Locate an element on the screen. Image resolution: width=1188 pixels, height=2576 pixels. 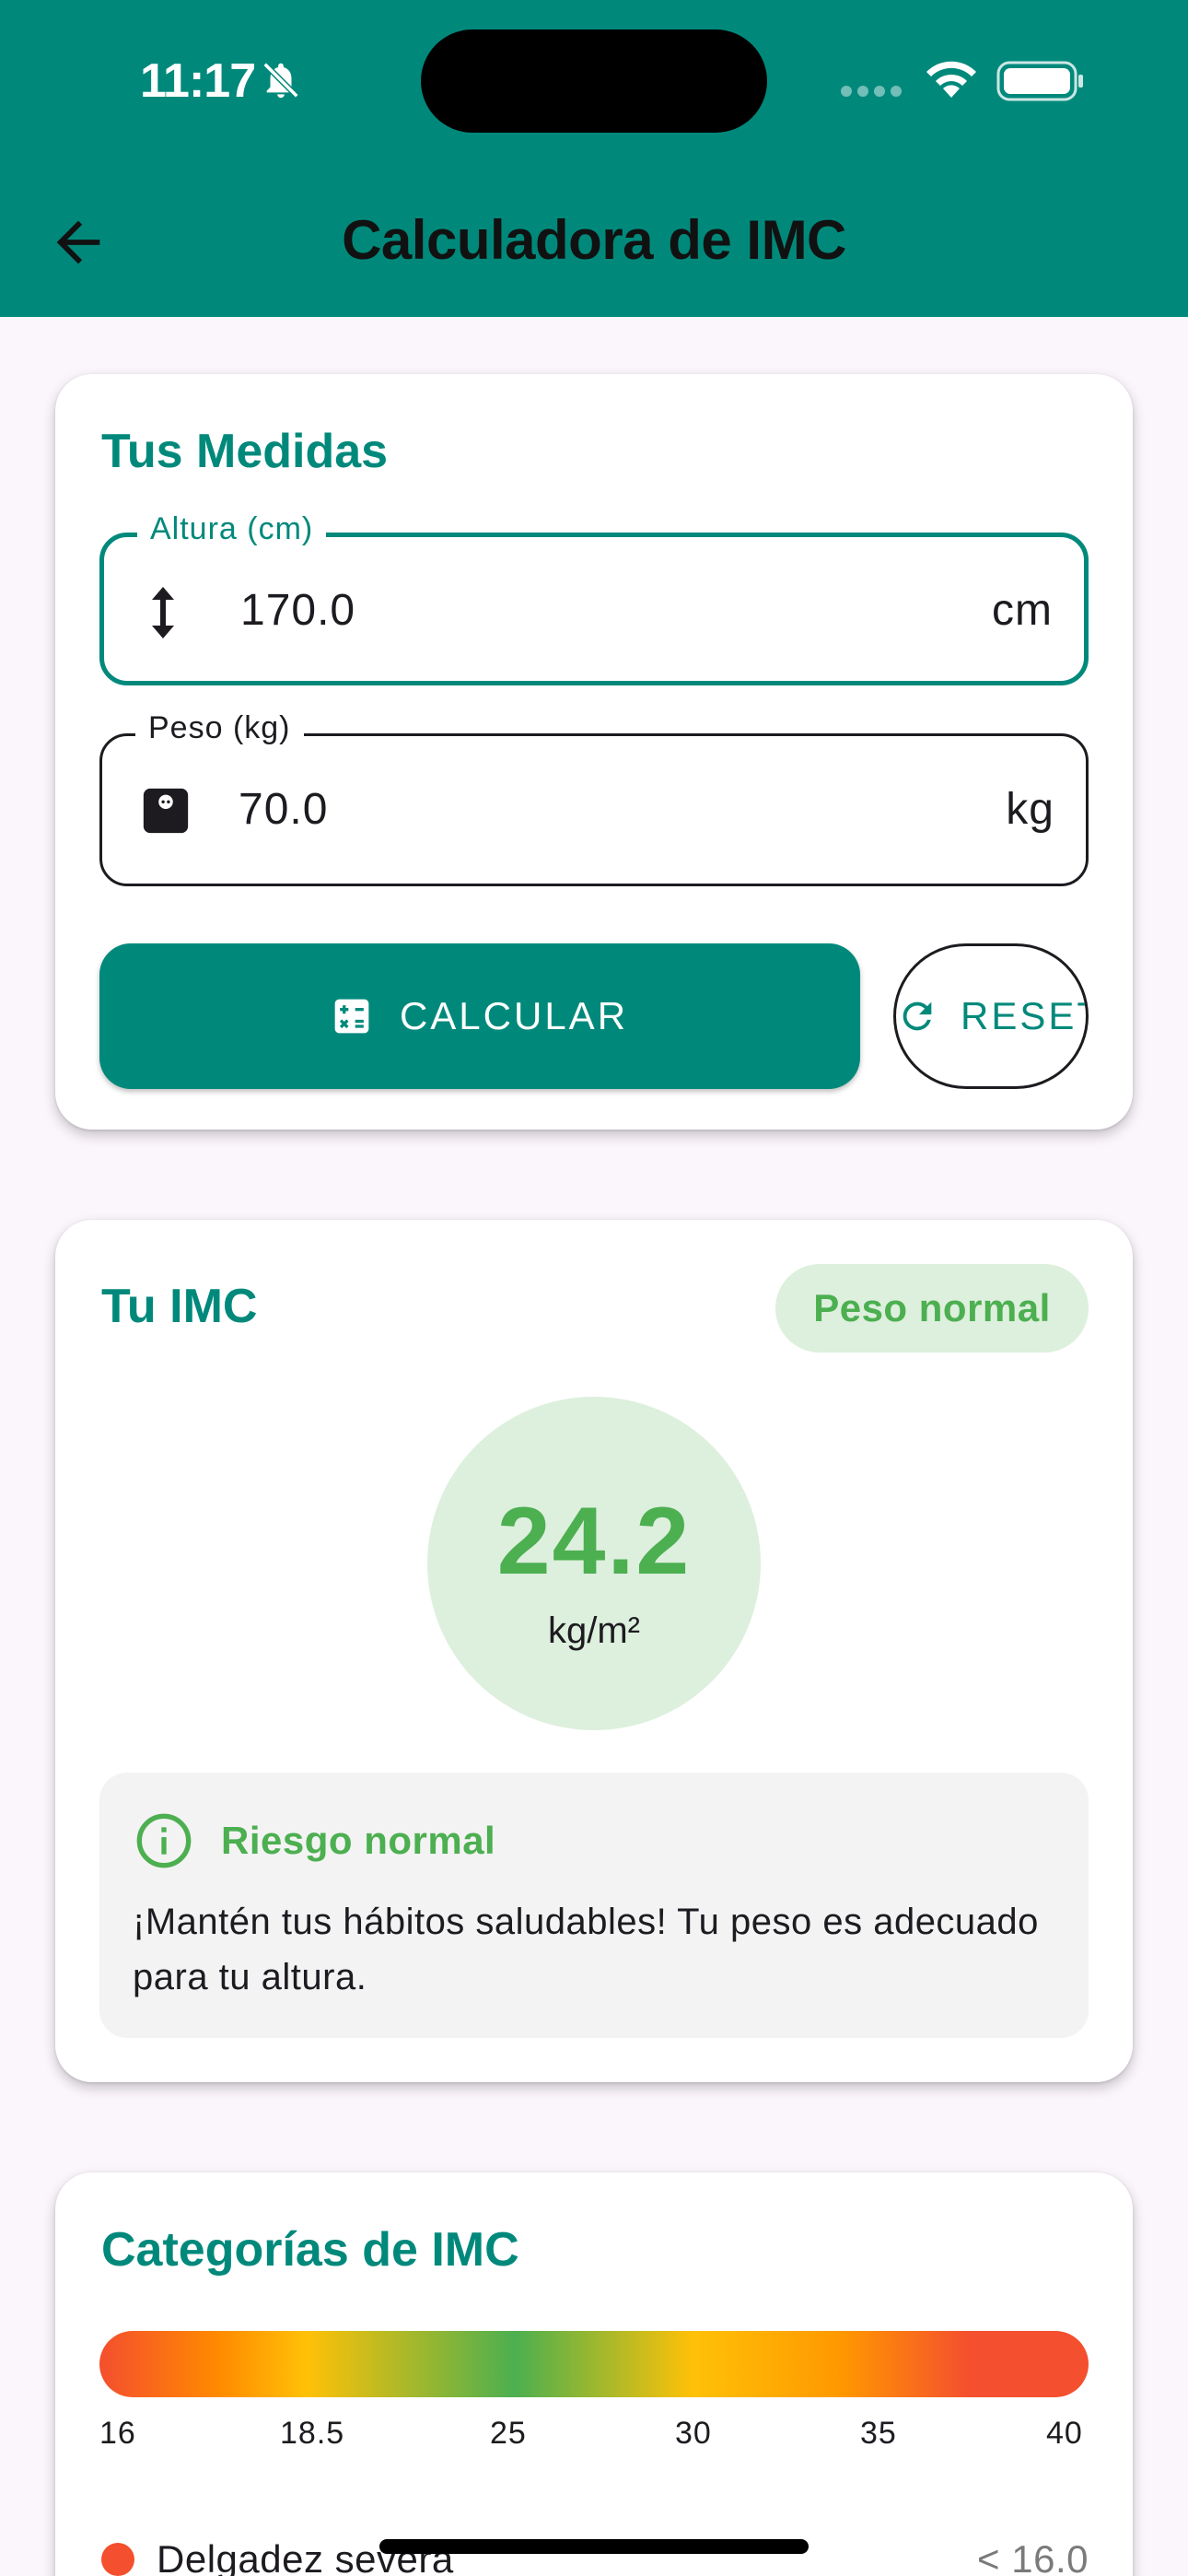
page-title: Calculadora de IMC is located at coordinates (594, 240).